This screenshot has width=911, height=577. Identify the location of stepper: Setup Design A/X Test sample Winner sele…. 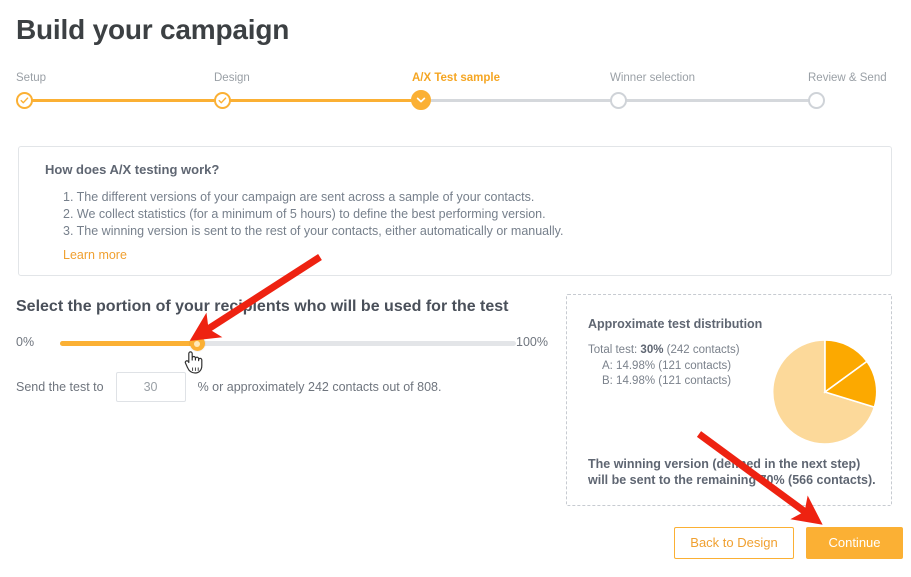
(455, 93).